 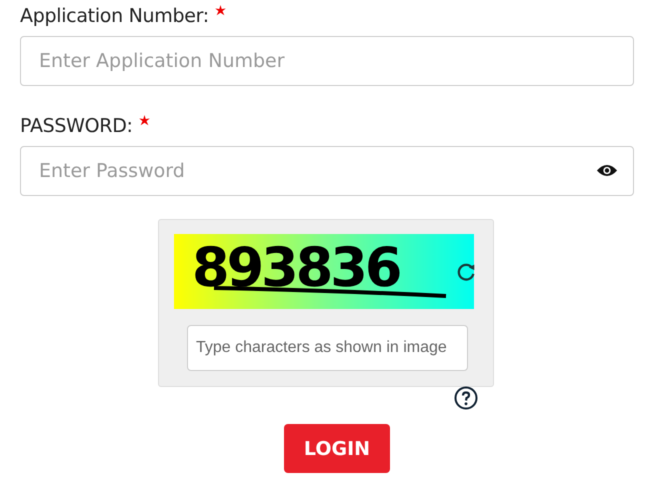 I want to click on captcha-field: Type characters as shown in image, so click(x=327, y=348).